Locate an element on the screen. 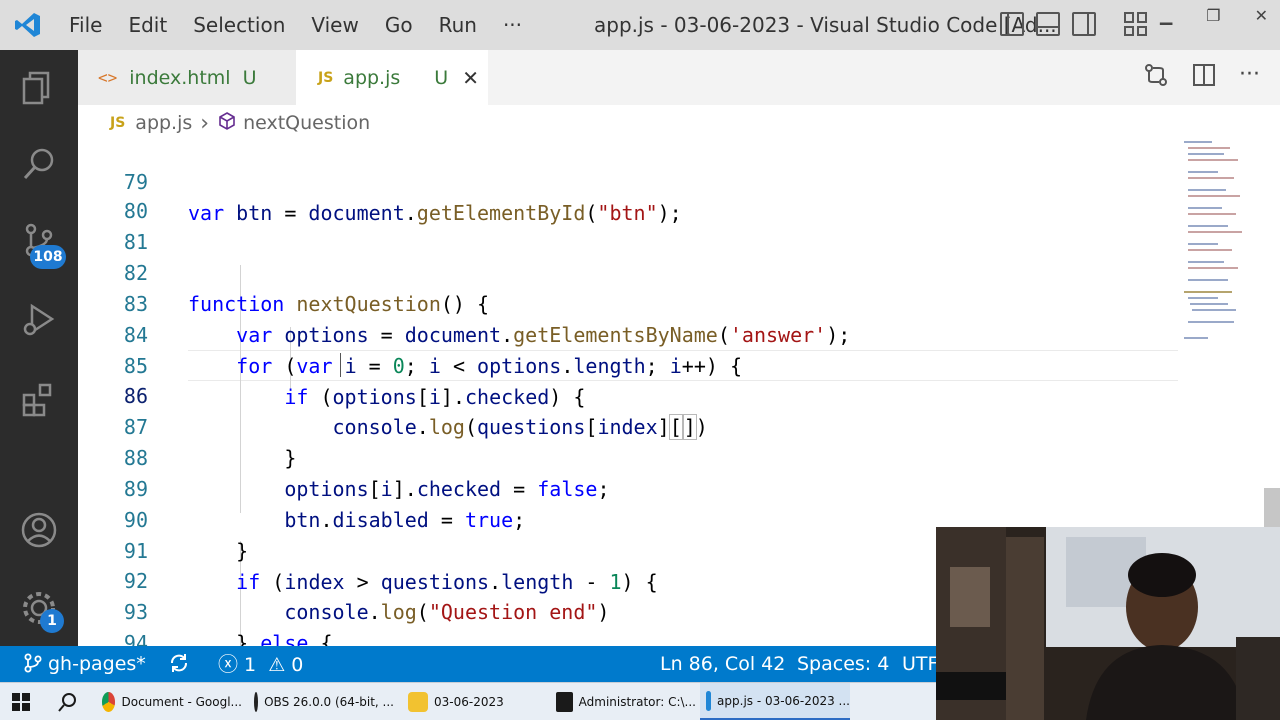  folder-icon is located at coordinates (418, 702).